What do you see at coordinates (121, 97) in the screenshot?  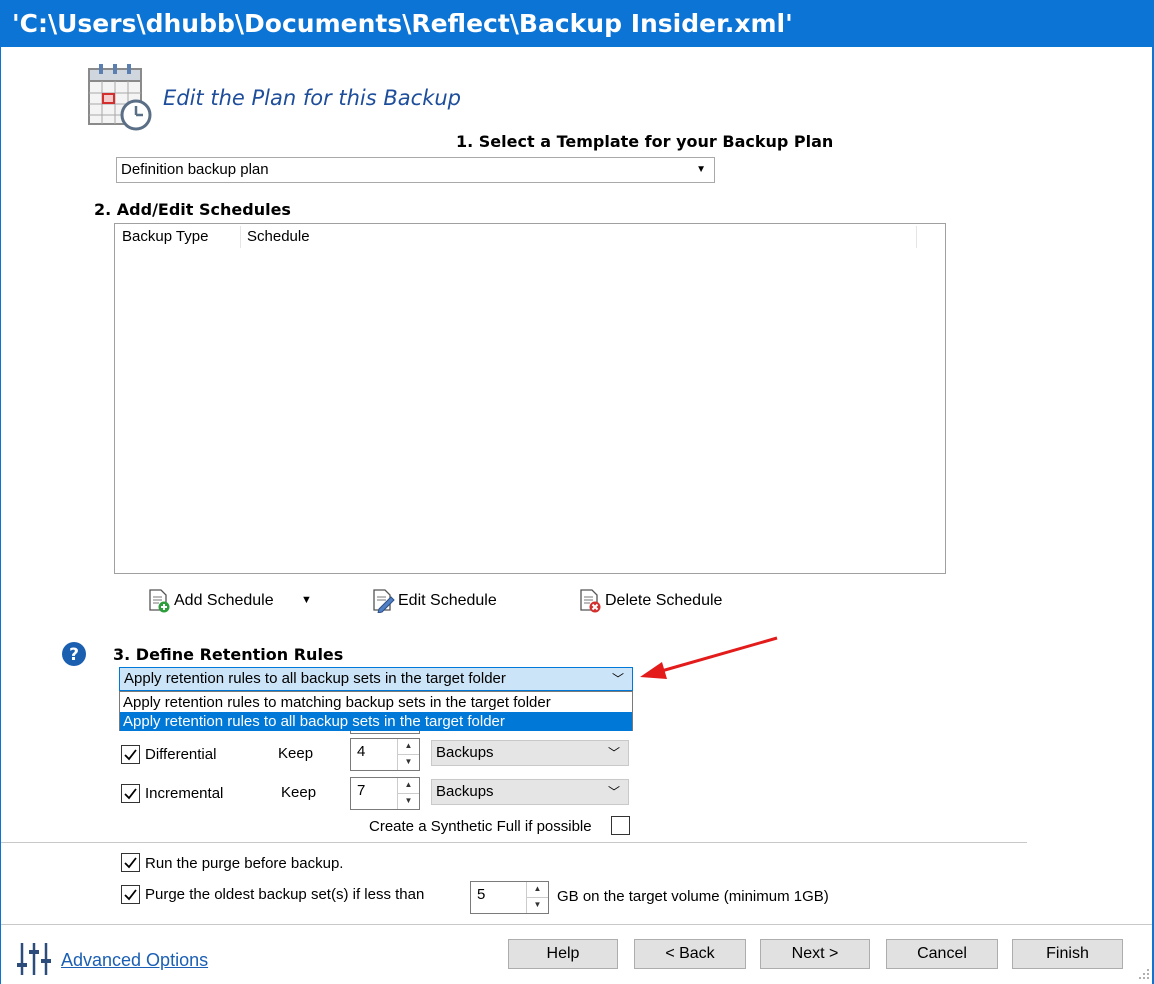 I see `calendar-clock-icon` at bounding box center [121, 97].